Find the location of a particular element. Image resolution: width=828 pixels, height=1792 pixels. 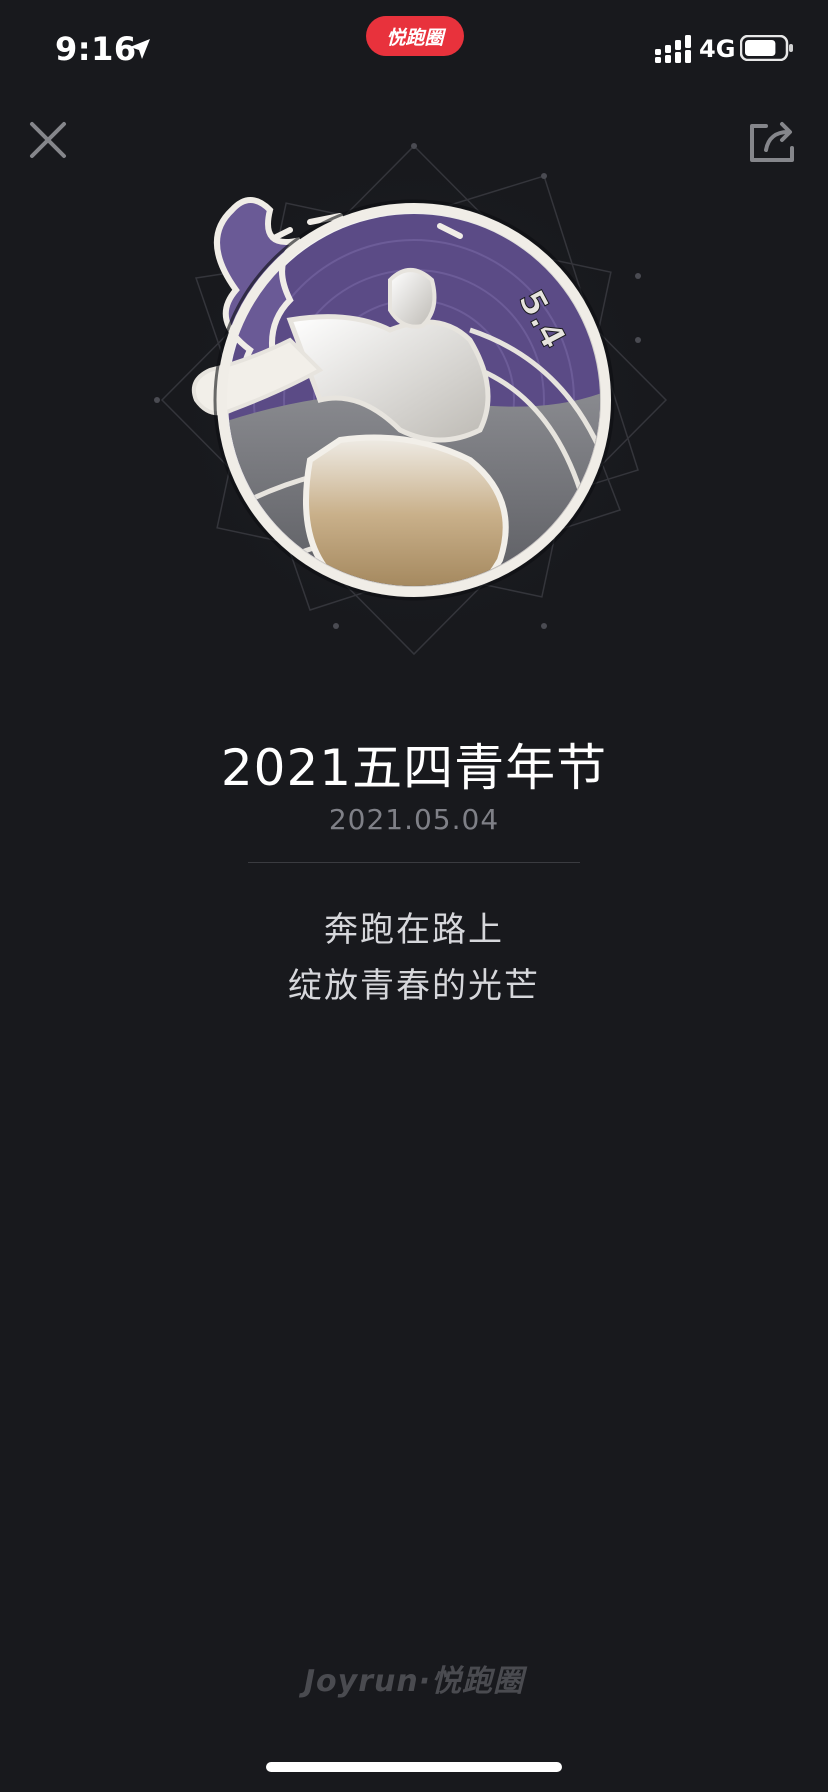

close-button is located at coordinates (48, 140).